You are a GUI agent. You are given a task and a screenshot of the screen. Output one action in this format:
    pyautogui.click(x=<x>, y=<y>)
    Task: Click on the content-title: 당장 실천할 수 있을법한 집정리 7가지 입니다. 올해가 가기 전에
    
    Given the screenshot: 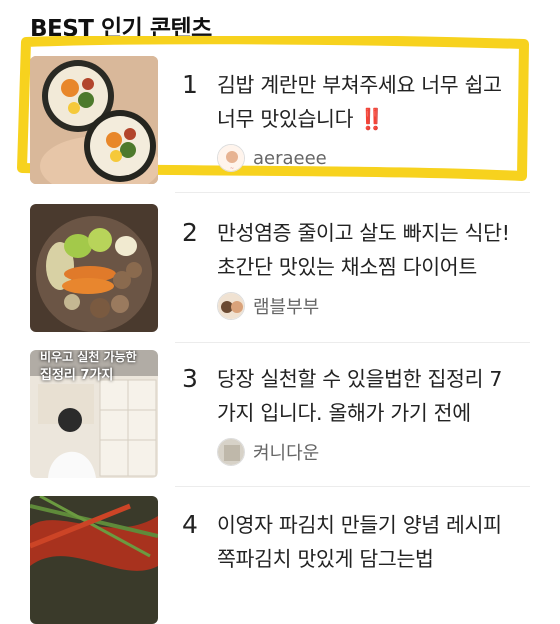 What is the action you would take?
    pyautogui.click(x=367, y=396)
    